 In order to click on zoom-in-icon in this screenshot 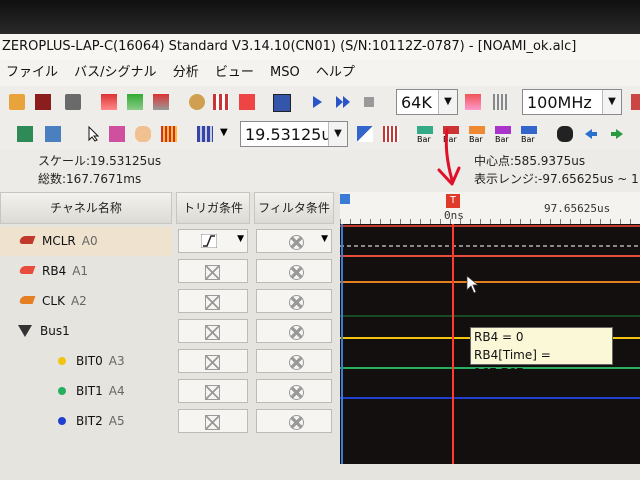, I will do `click(391, 134)`.